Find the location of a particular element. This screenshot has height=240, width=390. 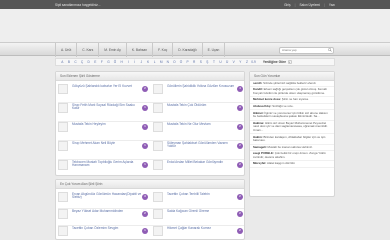

poem-item: Tacettin Çoban Tenhilli Talebin 2 is located at coordinates (198, 197).